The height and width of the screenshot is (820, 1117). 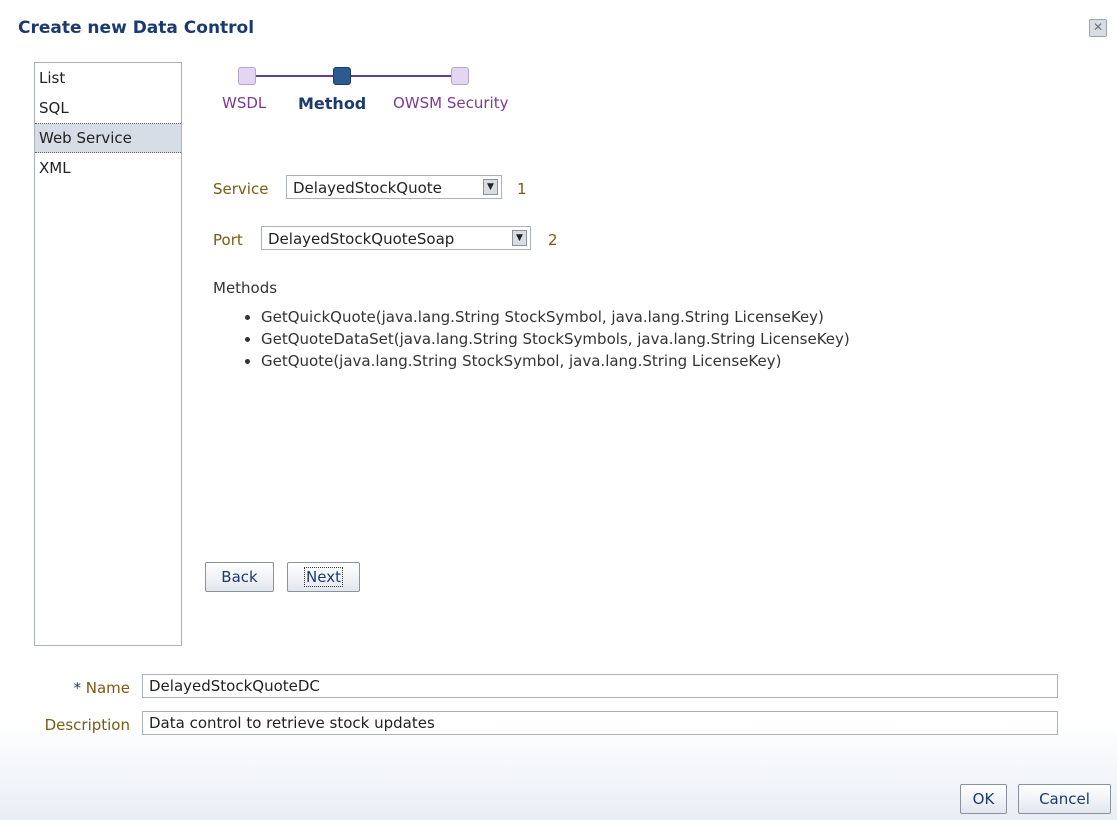 I want to click on port-label: Port, so click(x=228, y=240).